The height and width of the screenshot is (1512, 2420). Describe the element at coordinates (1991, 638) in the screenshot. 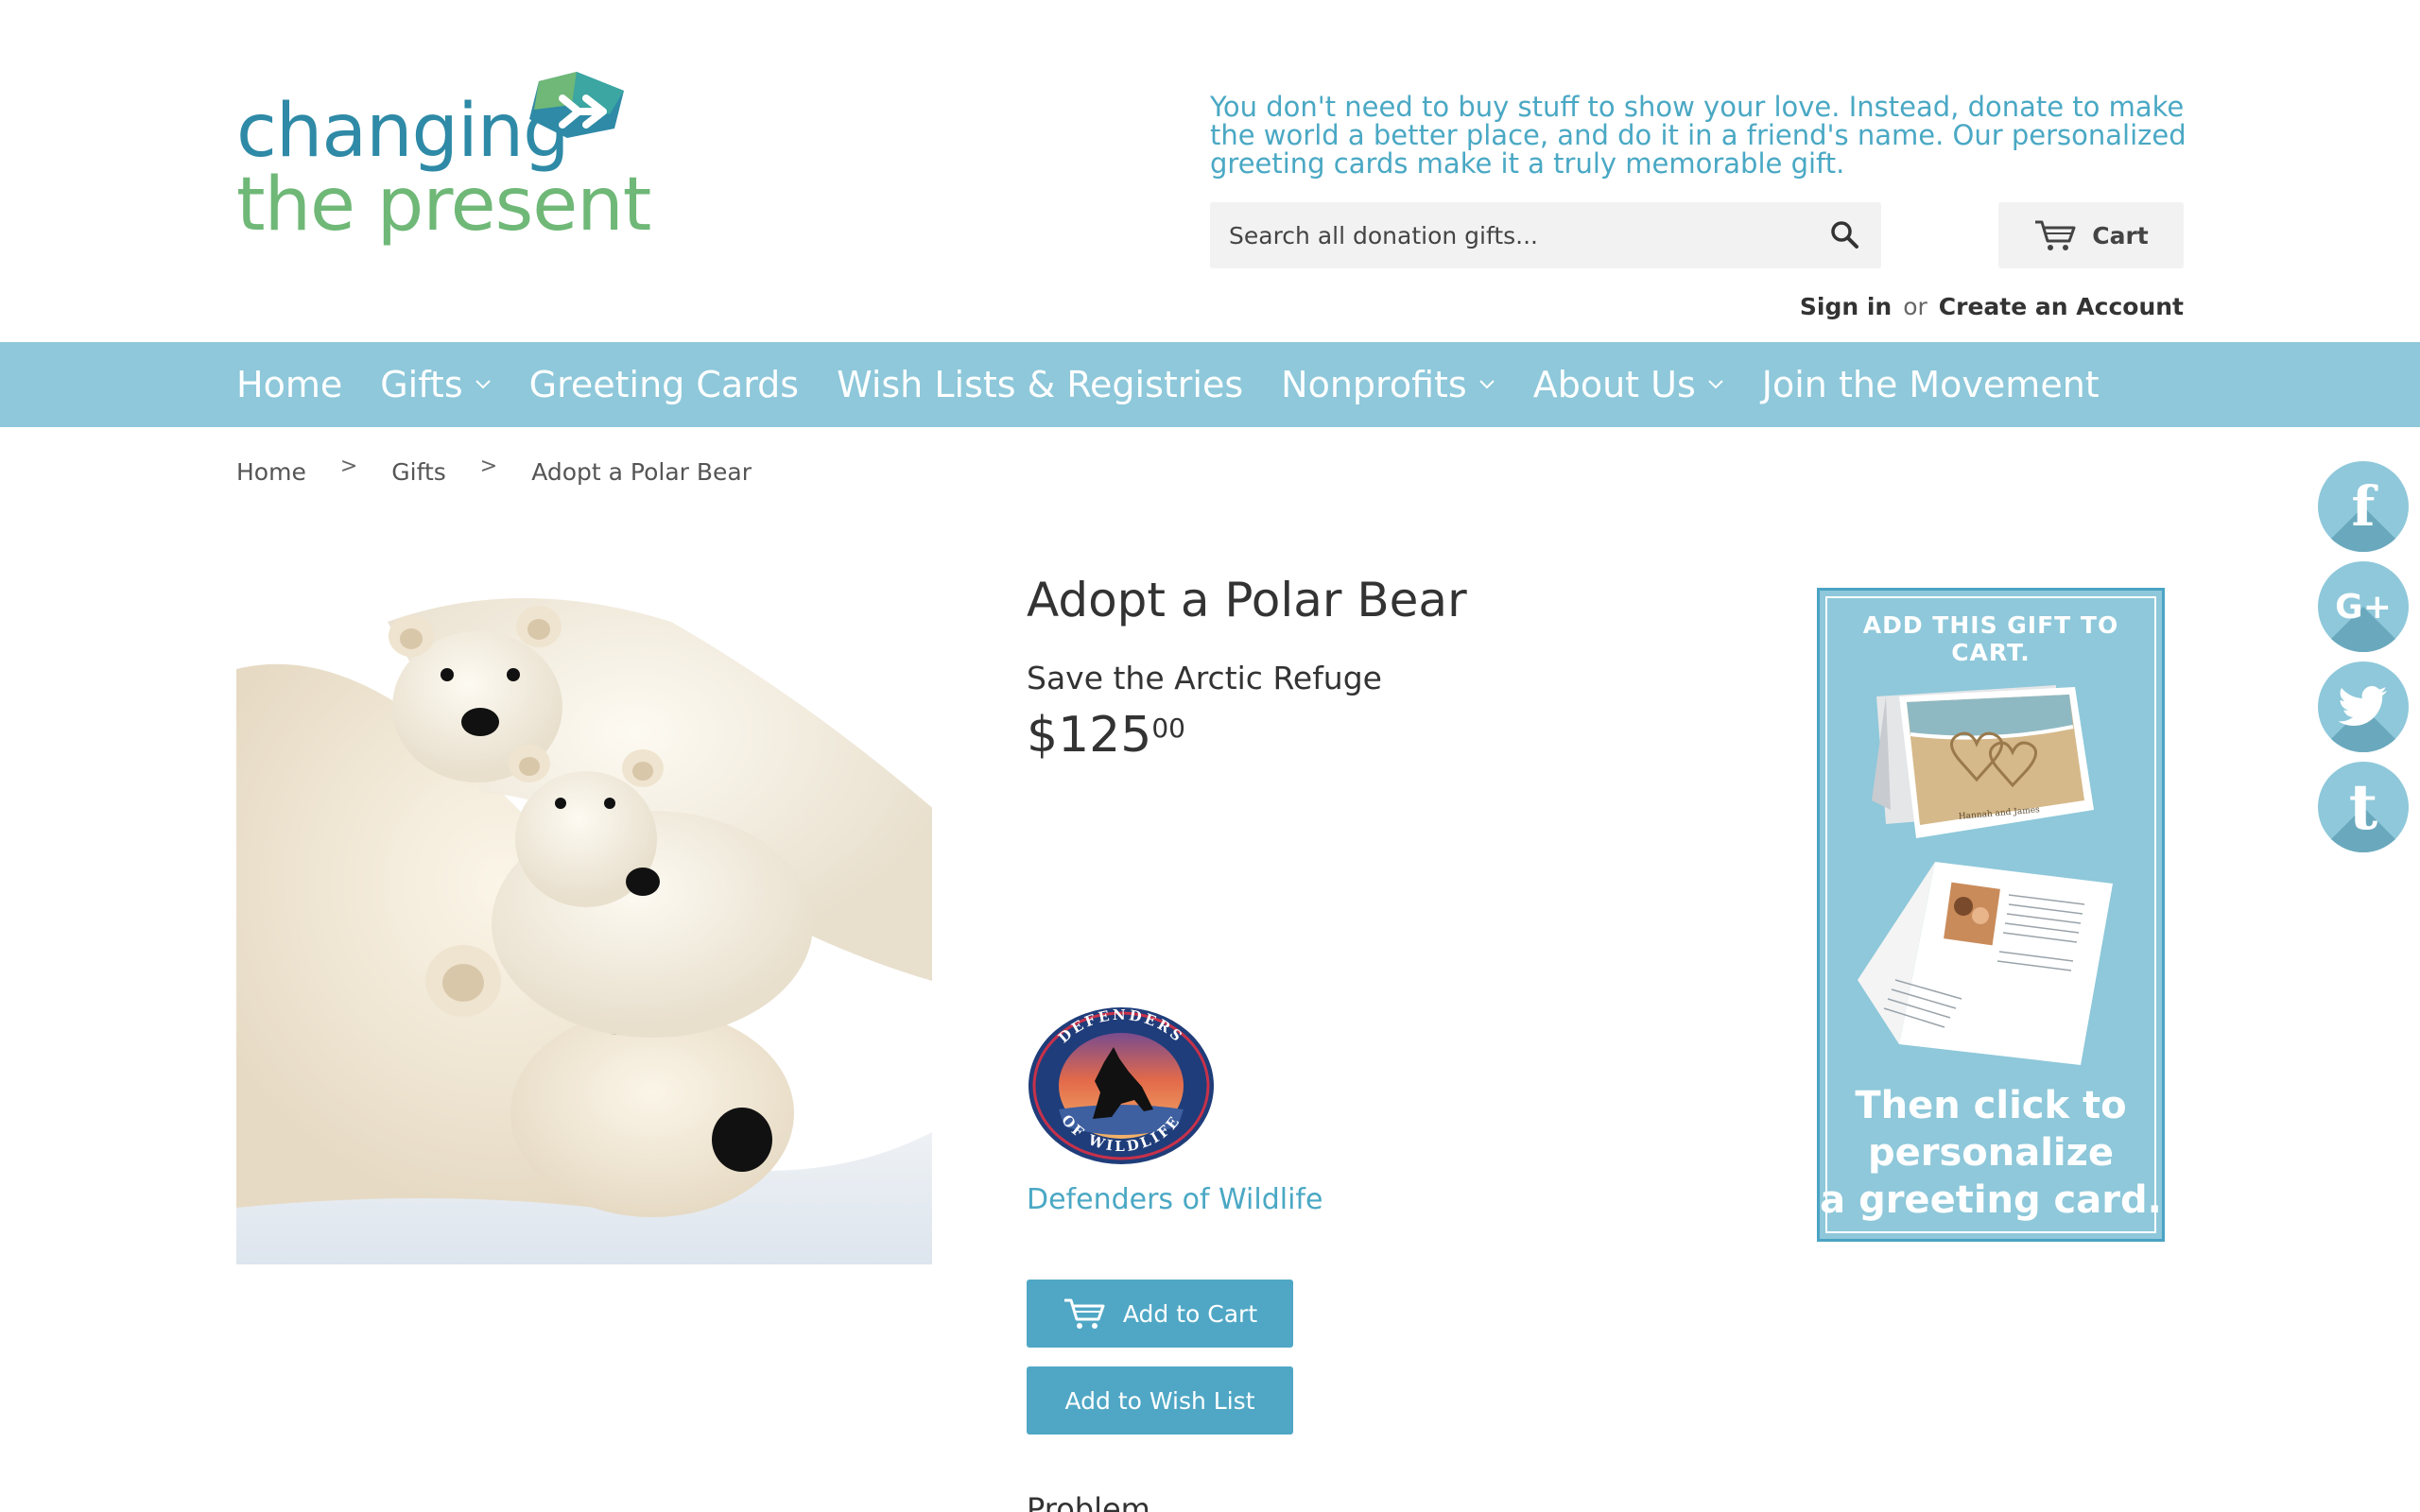

I see `promo-heading: ADD THIS GIFT TO CART.` at that location.